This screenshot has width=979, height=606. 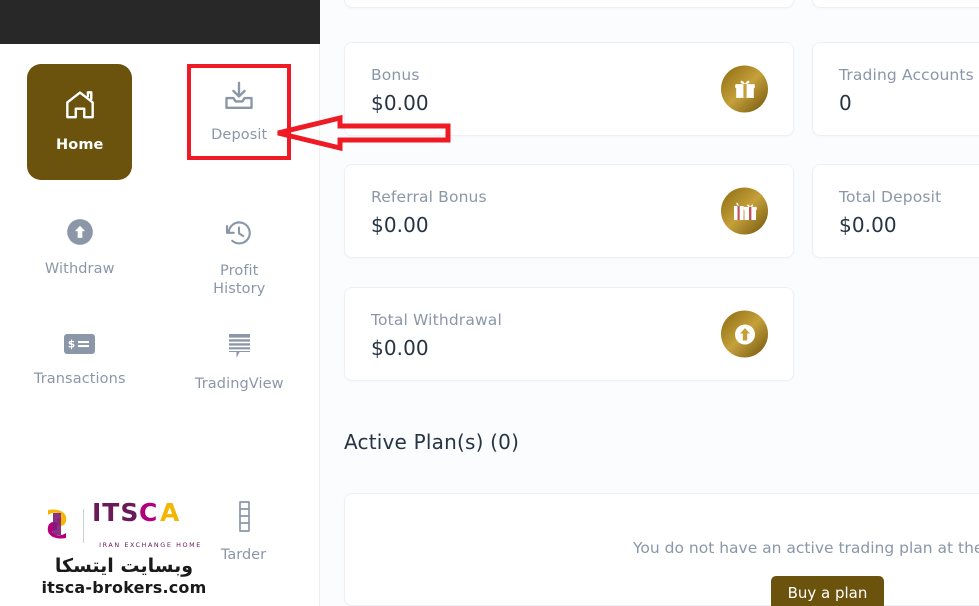 I want to click on stat-card-total-deposit-inner: Total Deposit $0.00, so click(x=896, y=211).